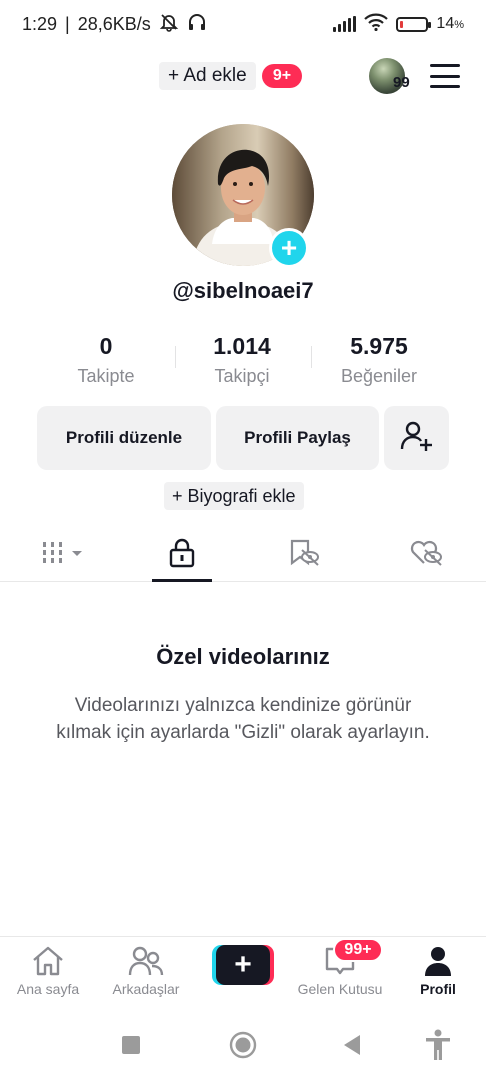 The image size is (486, 1080). Describe the element at coordinates (438, 1047) in the screenshot. I see `accessibility-icon` at that location.